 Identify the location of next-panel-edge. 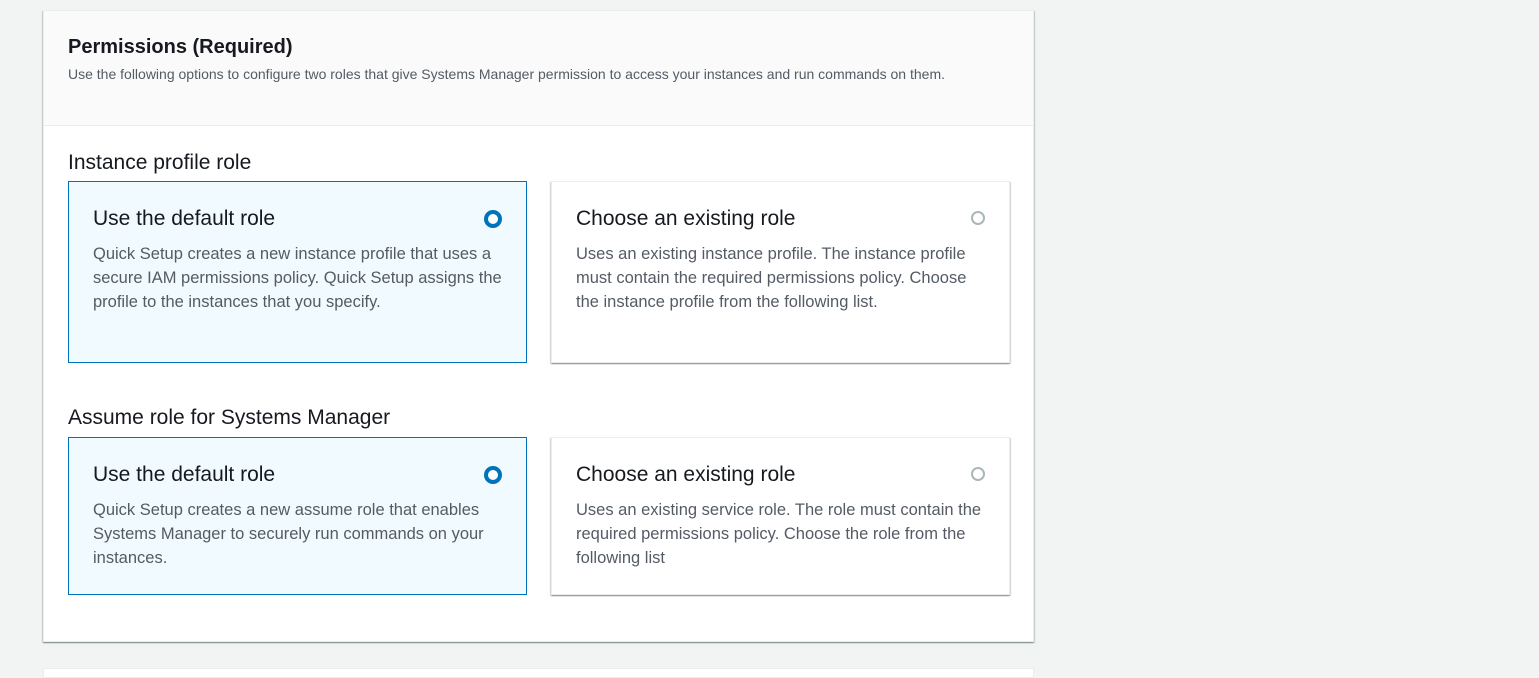
(538, 673).